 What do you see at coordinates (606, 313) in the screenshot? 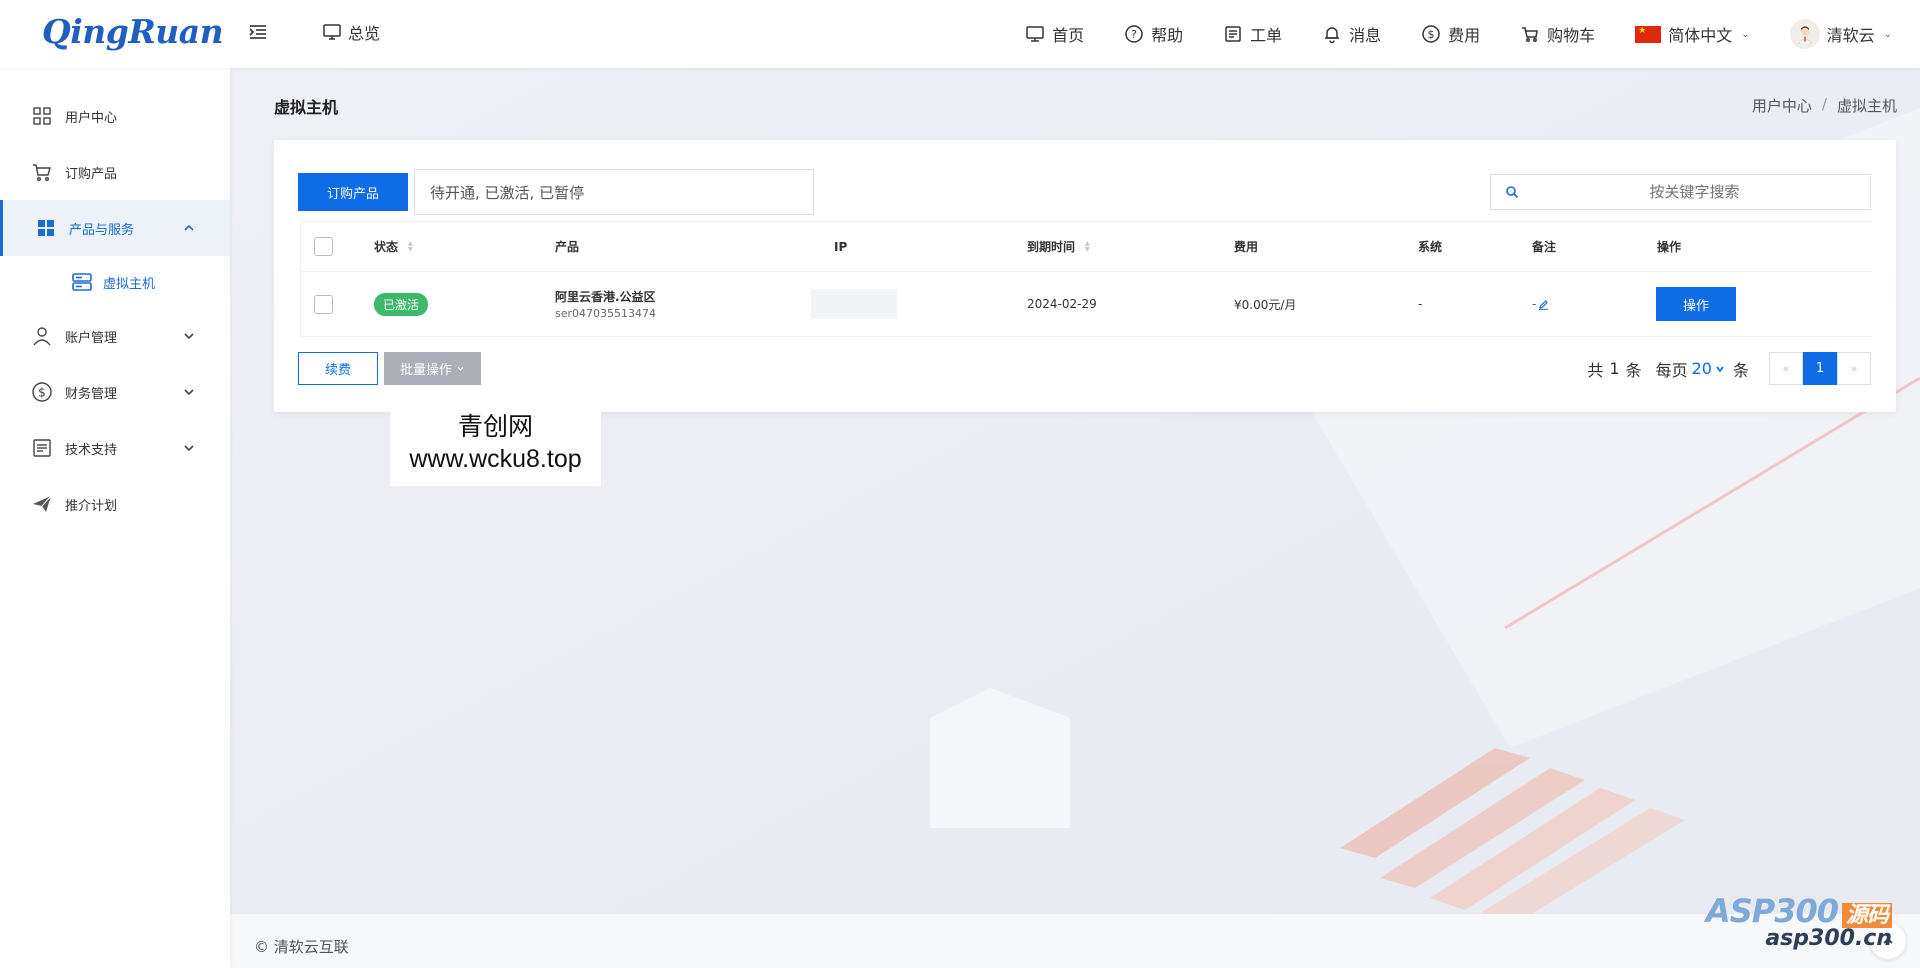
I see `product-id: ser047035513474` at bounding box center [606, 313].